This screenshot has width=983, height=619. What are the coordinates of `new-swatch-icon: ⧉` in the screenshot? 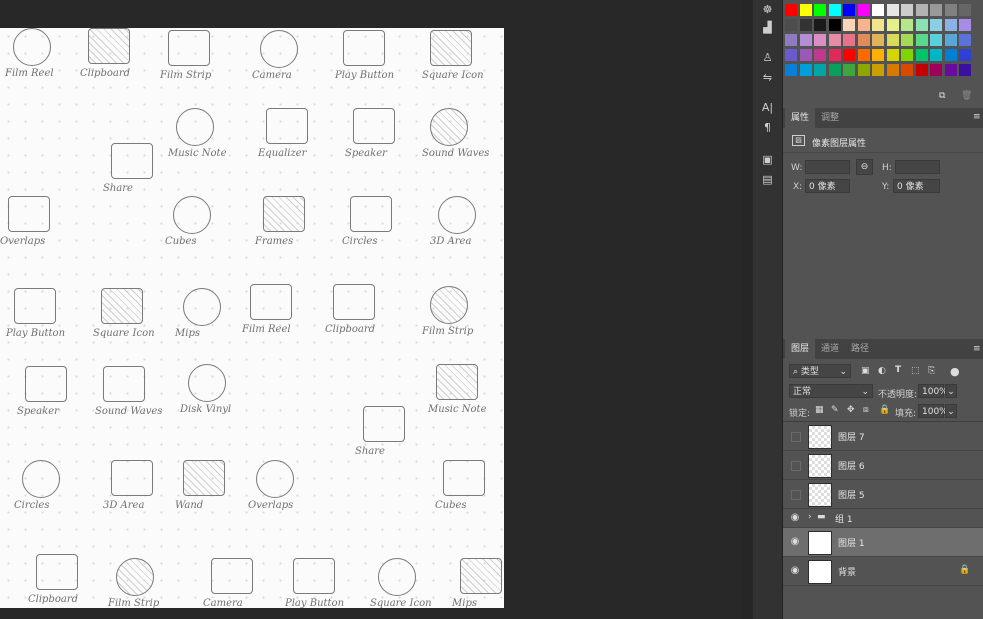 It's located at (942, 96).